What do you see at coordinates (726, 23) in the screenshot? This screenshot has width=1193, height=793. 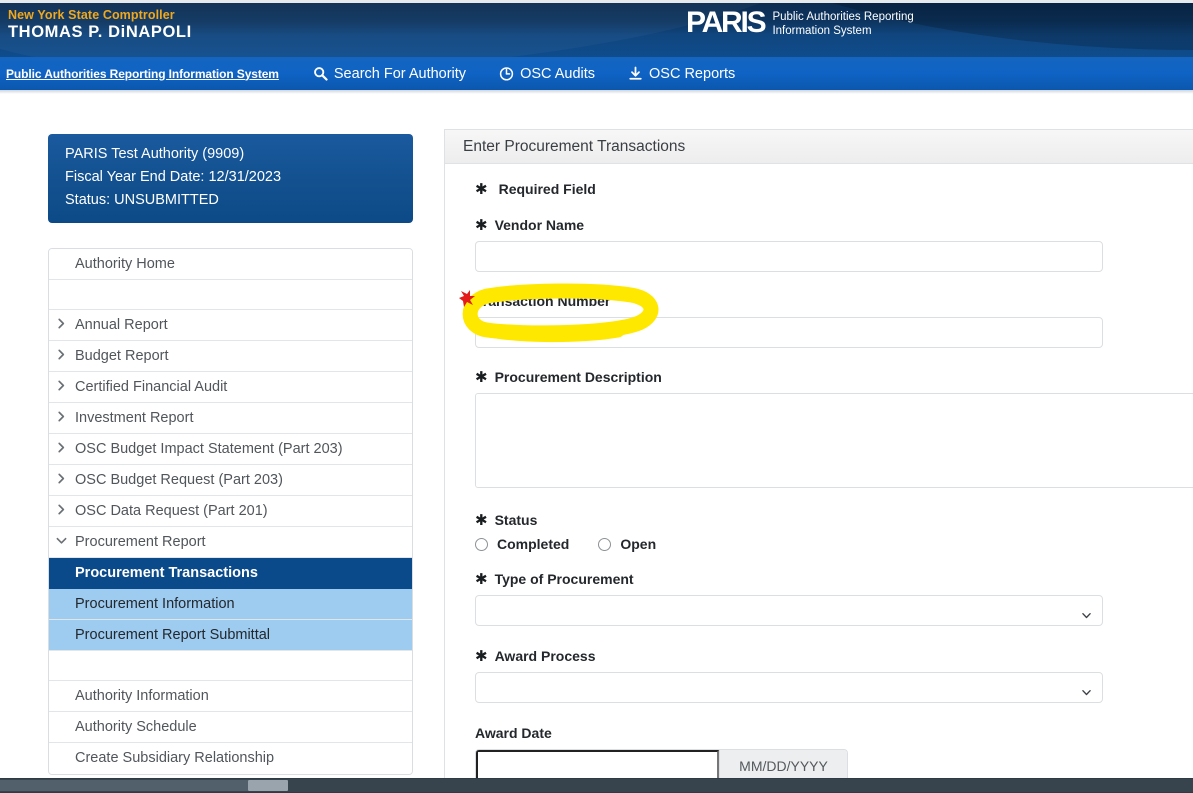 I see `paris-wordmark: PARIS` at bounding box center [726, 23].